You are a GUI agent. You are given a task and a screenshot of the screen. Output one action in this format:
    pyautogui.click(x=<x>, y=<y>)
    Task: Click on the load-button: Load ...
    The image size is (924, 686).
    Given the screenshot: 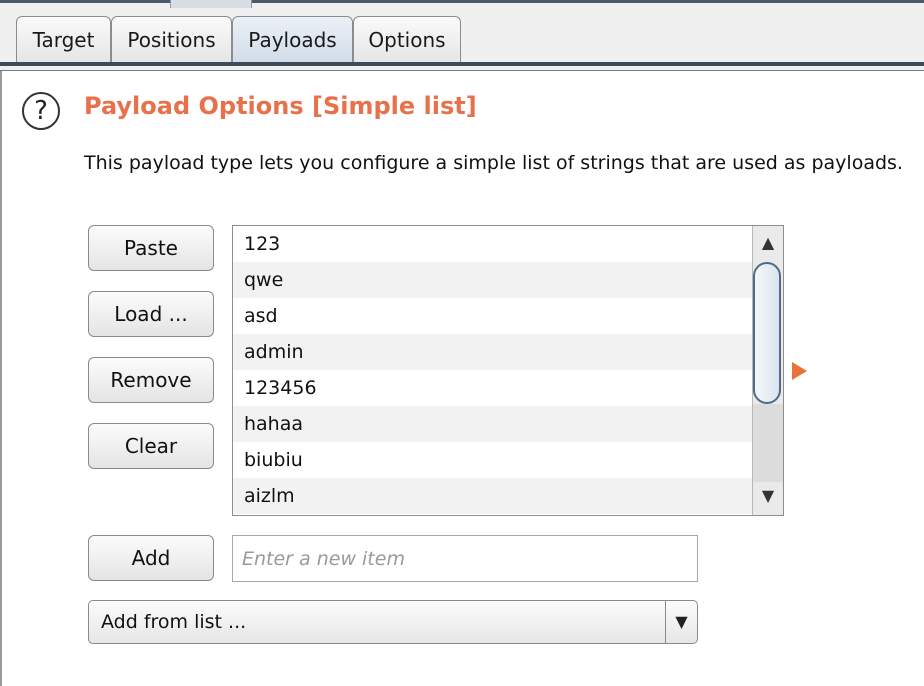 What is the action you would take?
    pyautogui.click(x=151, y=314)
    